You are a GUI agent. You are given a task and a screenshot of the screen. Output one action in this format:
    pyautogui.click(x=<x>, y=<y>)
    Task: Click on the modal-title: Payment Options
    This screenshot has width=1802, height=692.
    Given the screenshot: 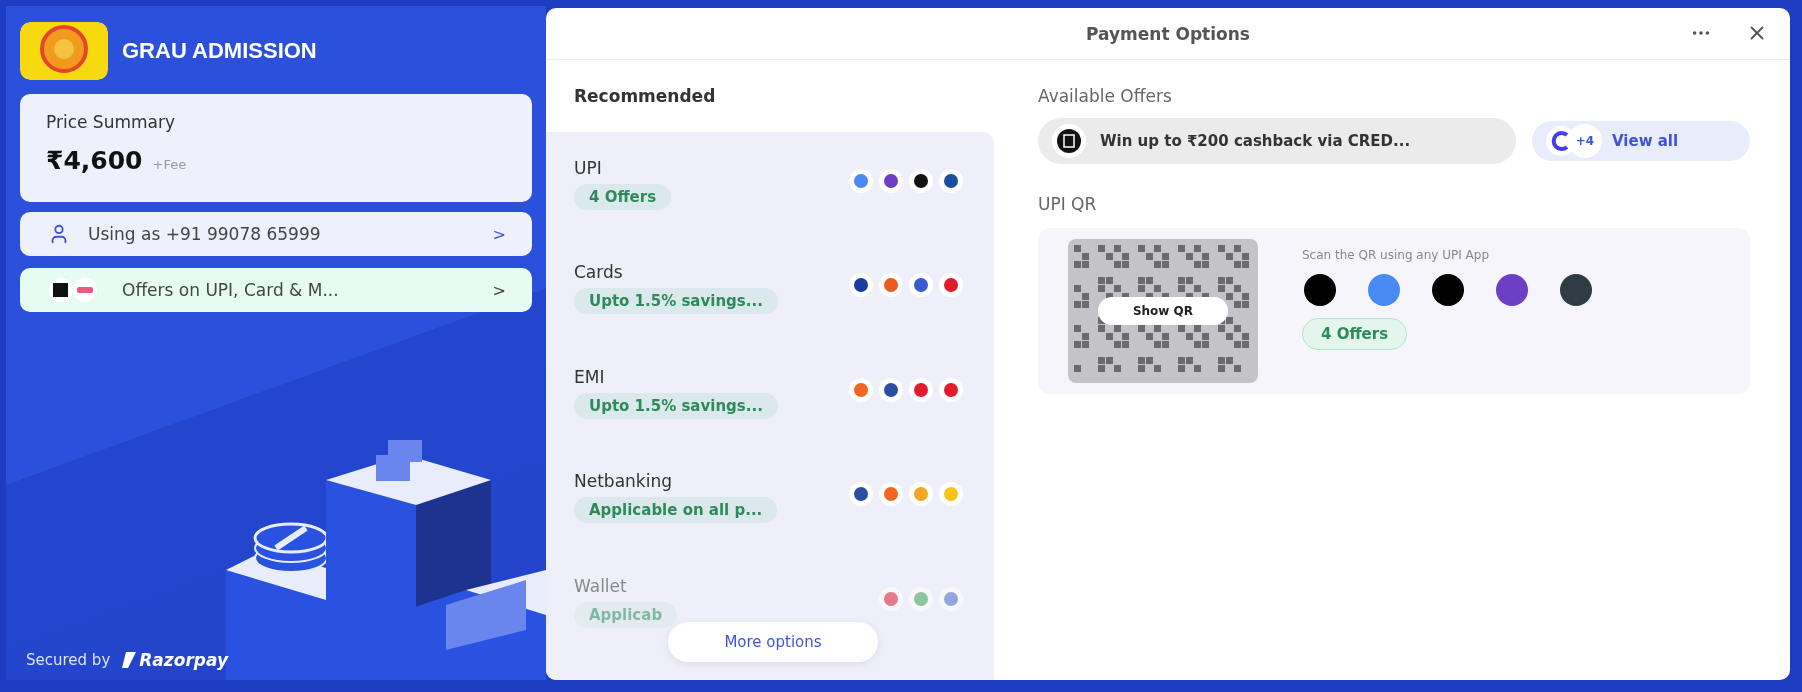 What is the action you would take?
    pyautogui.click(x=1168, y=33)
    